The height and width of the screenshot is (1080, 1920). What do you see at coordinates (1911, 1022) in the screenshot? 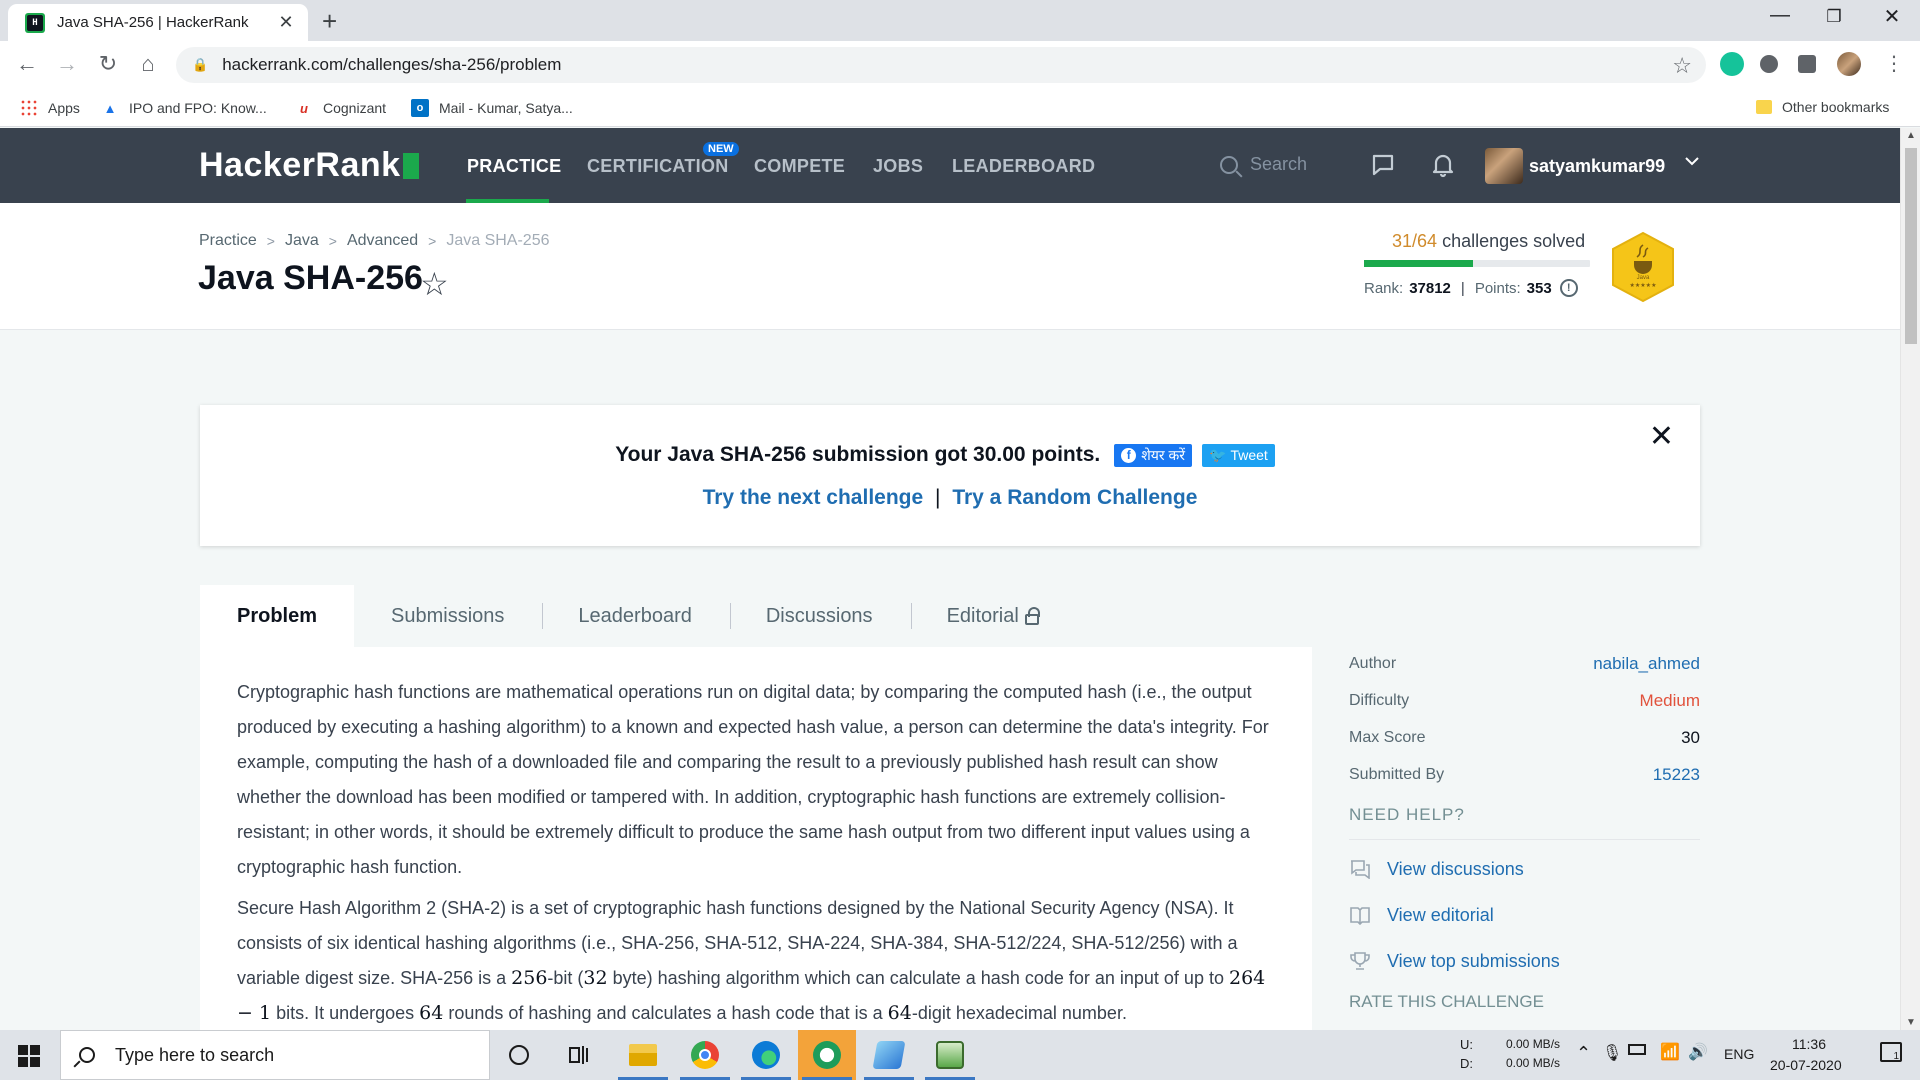
I see `scroll-down-icon: ▼` at bounding box center [1911, 1022].